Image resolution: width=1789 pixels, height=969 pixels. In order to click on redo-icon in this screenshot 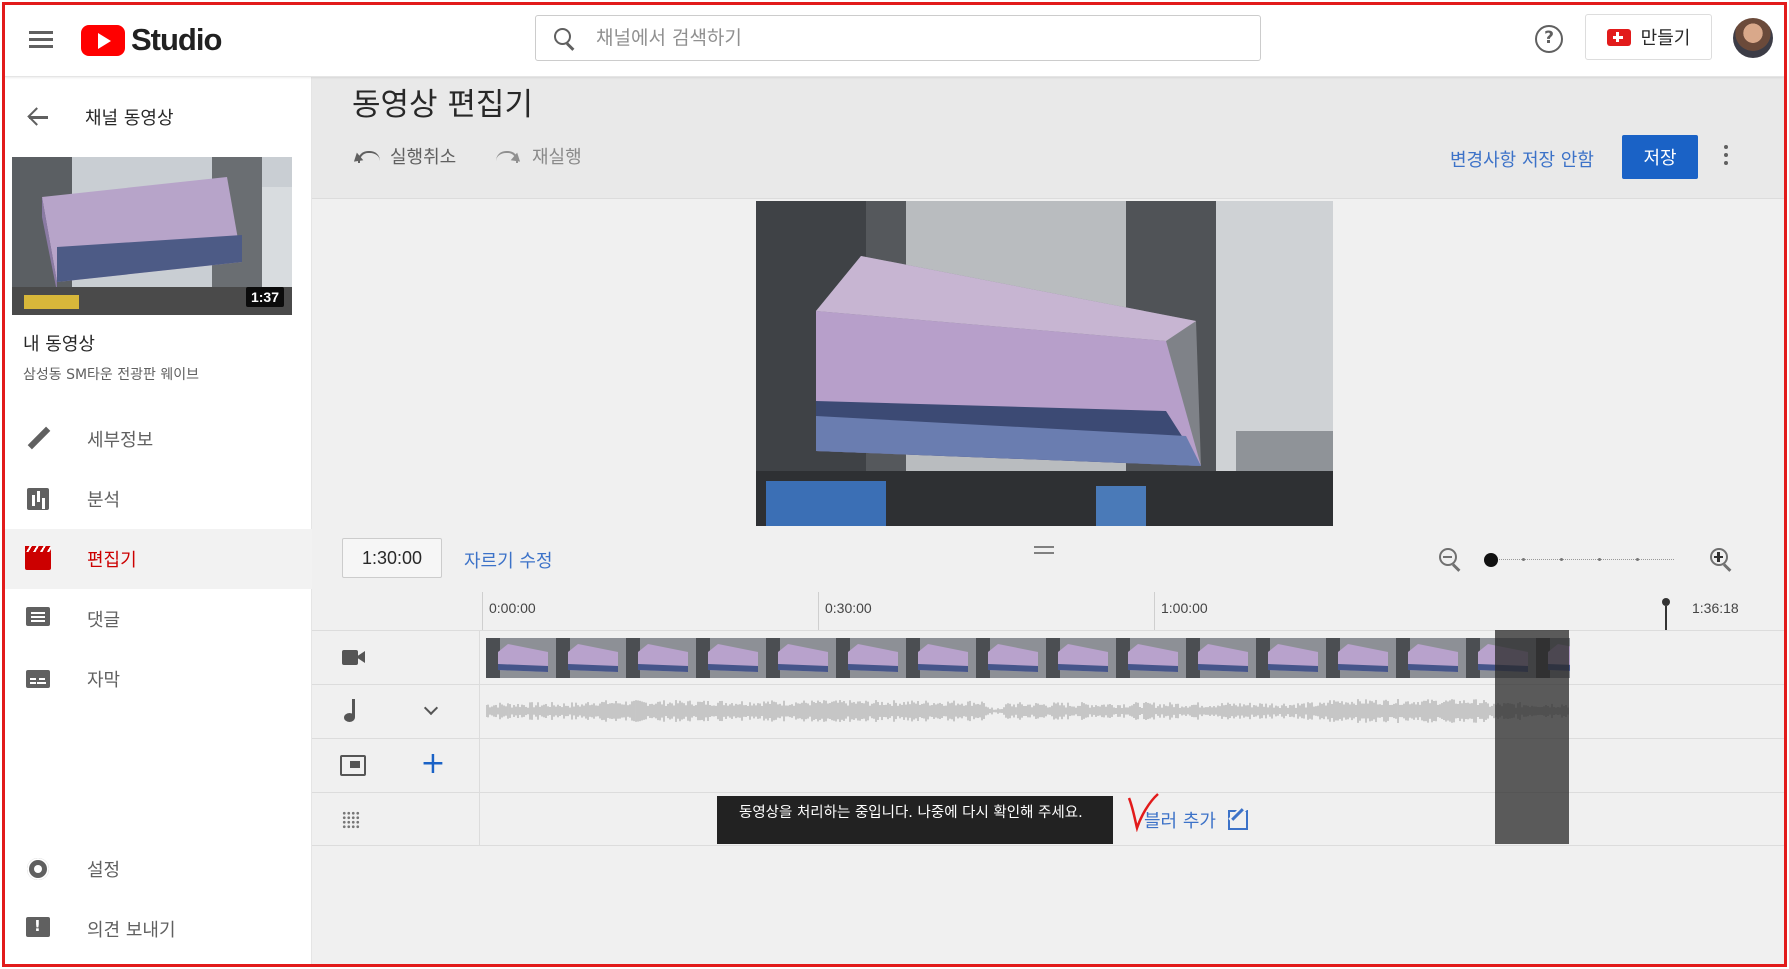, I will do `click(508, 156)`.